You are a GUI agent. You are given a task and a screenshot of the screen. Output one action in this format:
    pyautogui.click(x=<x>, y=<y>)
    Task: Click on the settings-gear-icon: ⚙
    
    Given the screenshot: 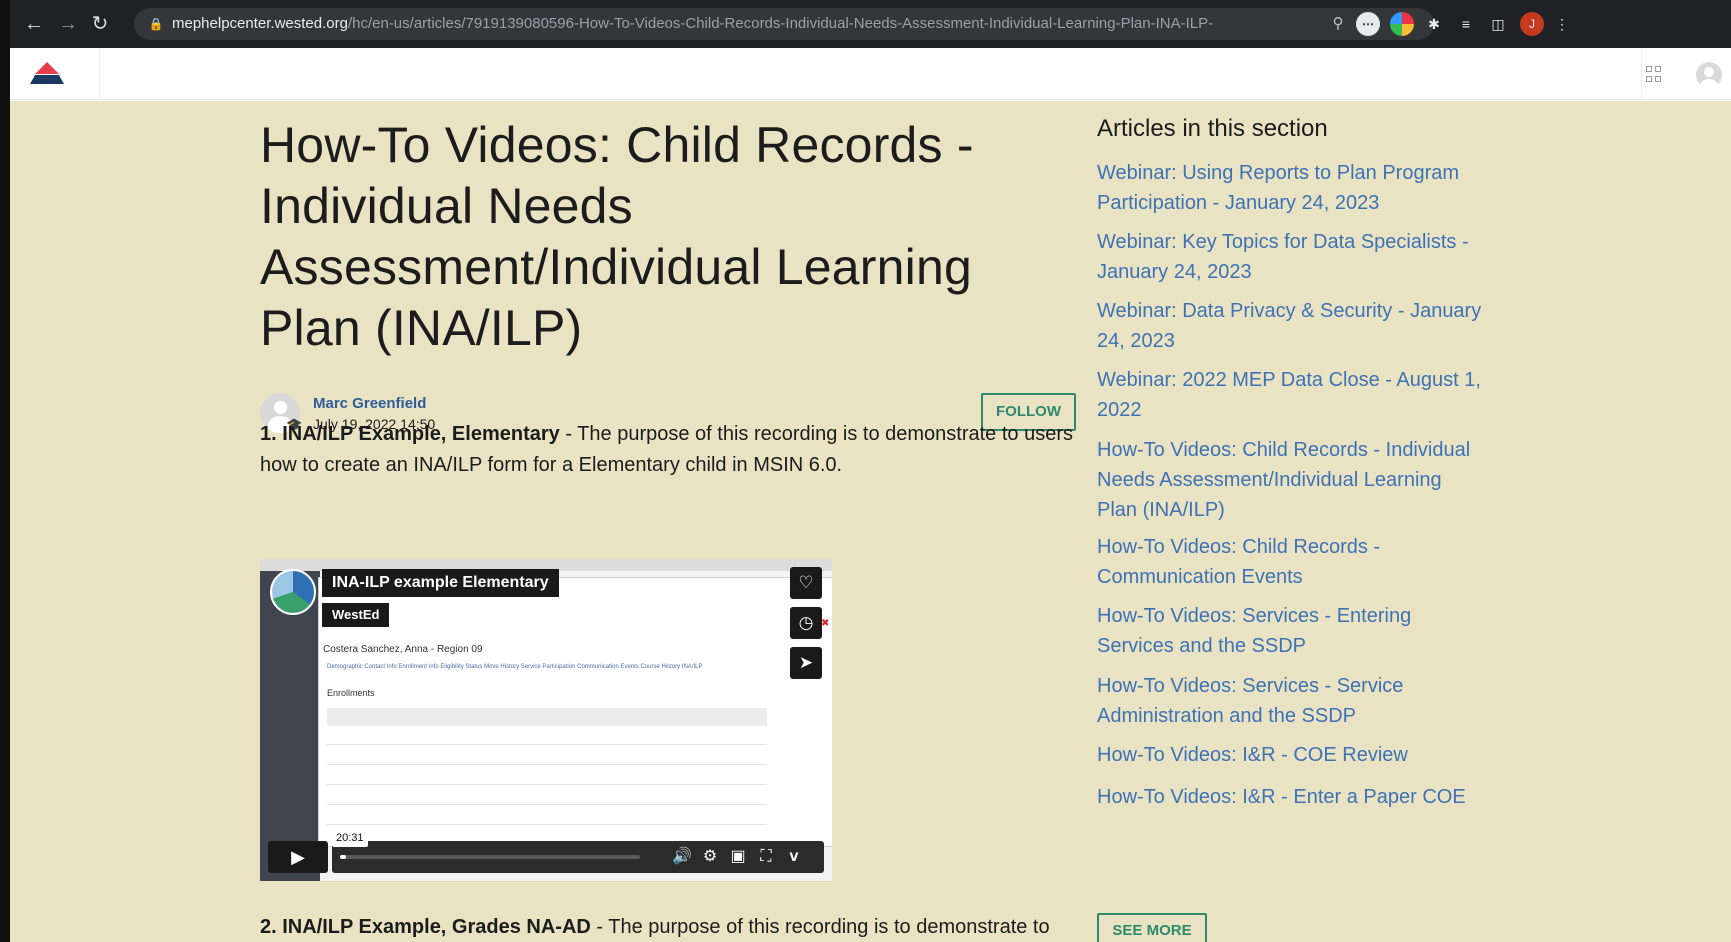 What is the action you would take?
    pyautogui.click(x=710, y=857)
    